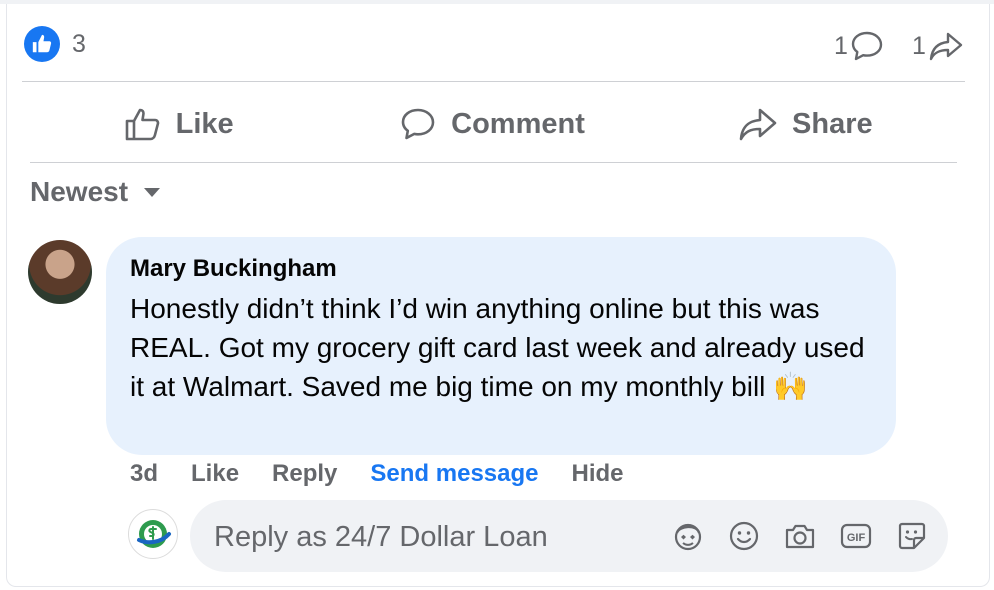 The width and height of the screenshot is (994, 590). I want to click on comment-actions: 3d Like Reply Send message Hide, so click(393, 474).